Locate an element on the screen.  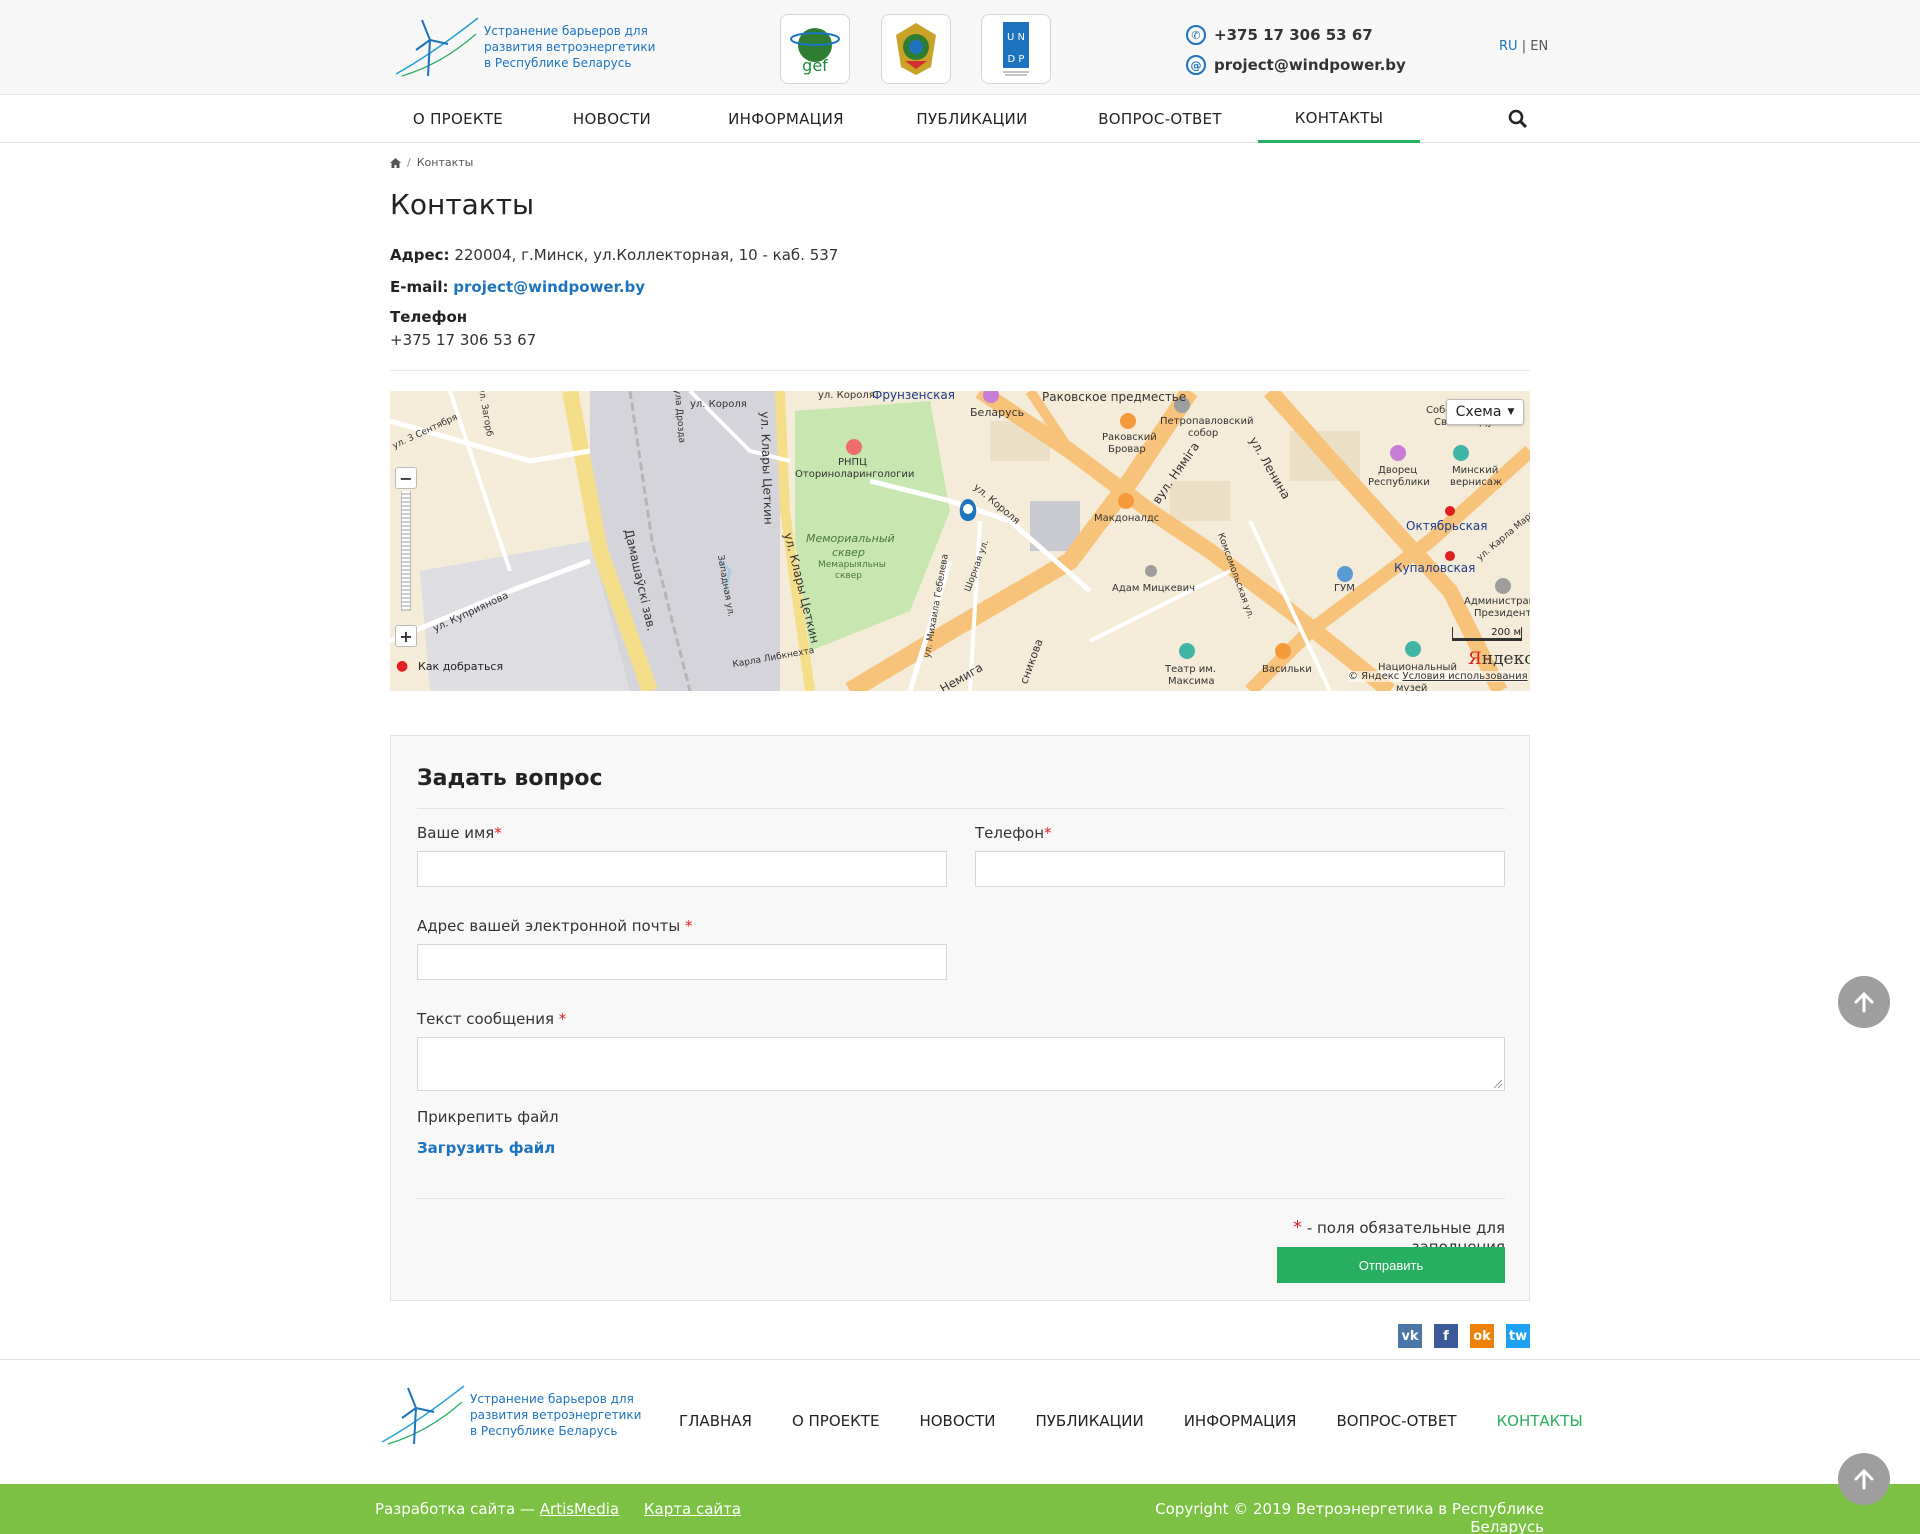
route-label: Как добраться is located at coordinates (461, 666).